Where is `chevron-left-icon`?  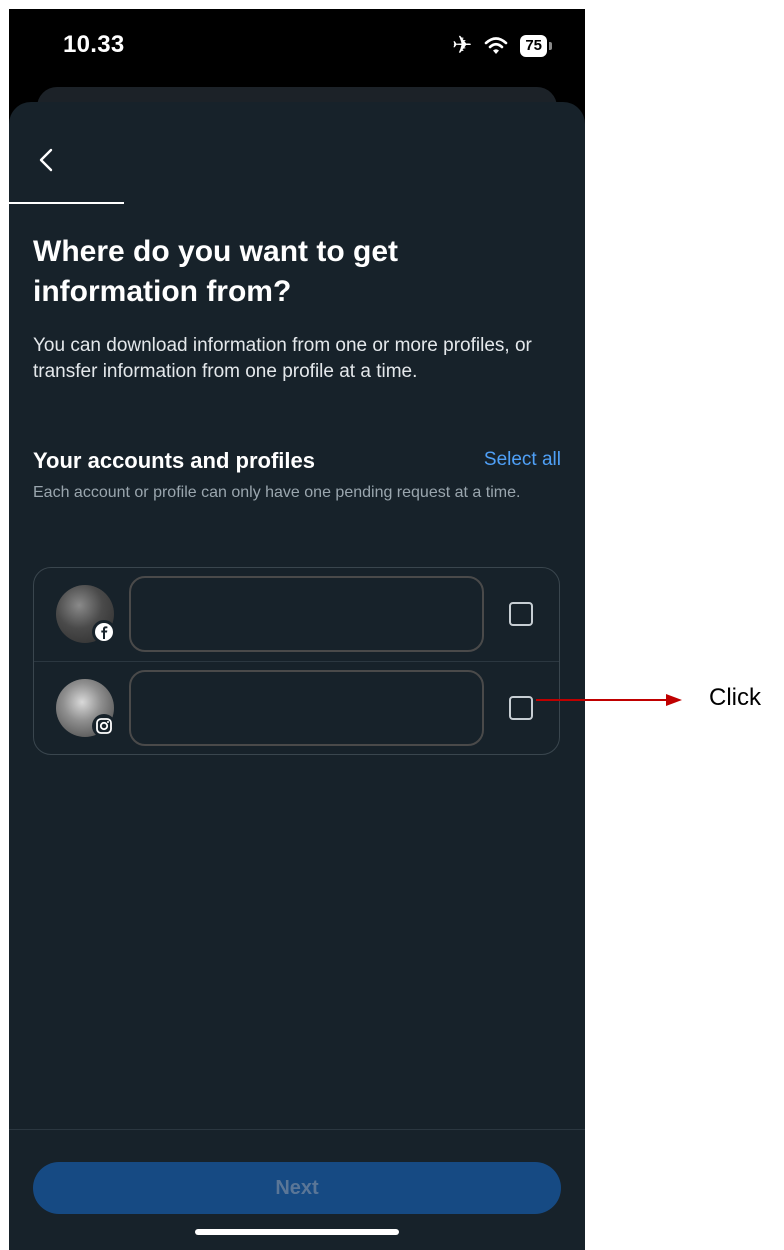
chevron-left-icon is located at coordinates (46, 160).